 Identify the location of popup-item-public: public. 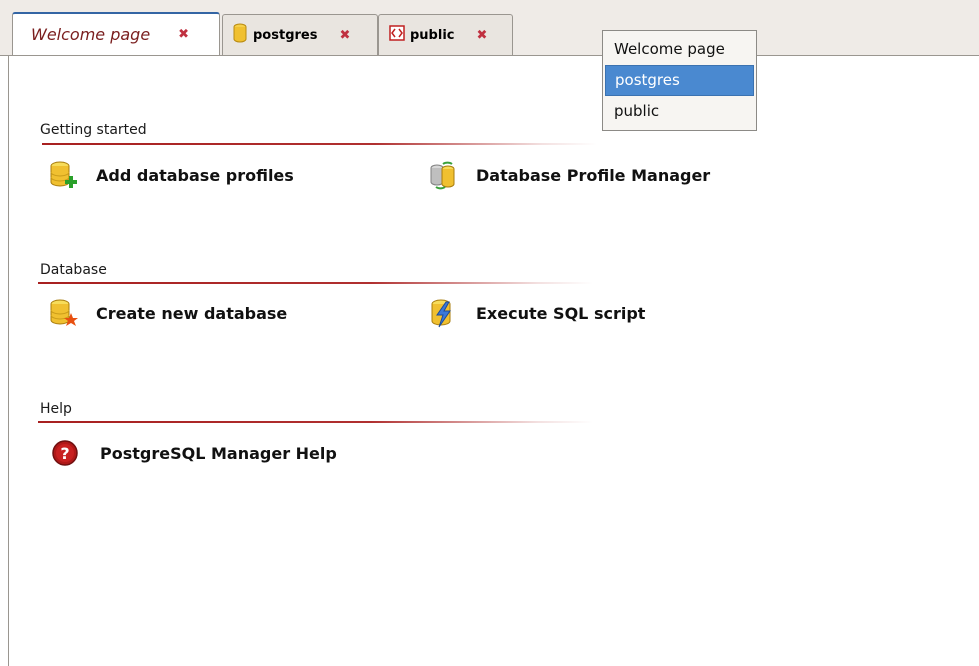
(679, 111).